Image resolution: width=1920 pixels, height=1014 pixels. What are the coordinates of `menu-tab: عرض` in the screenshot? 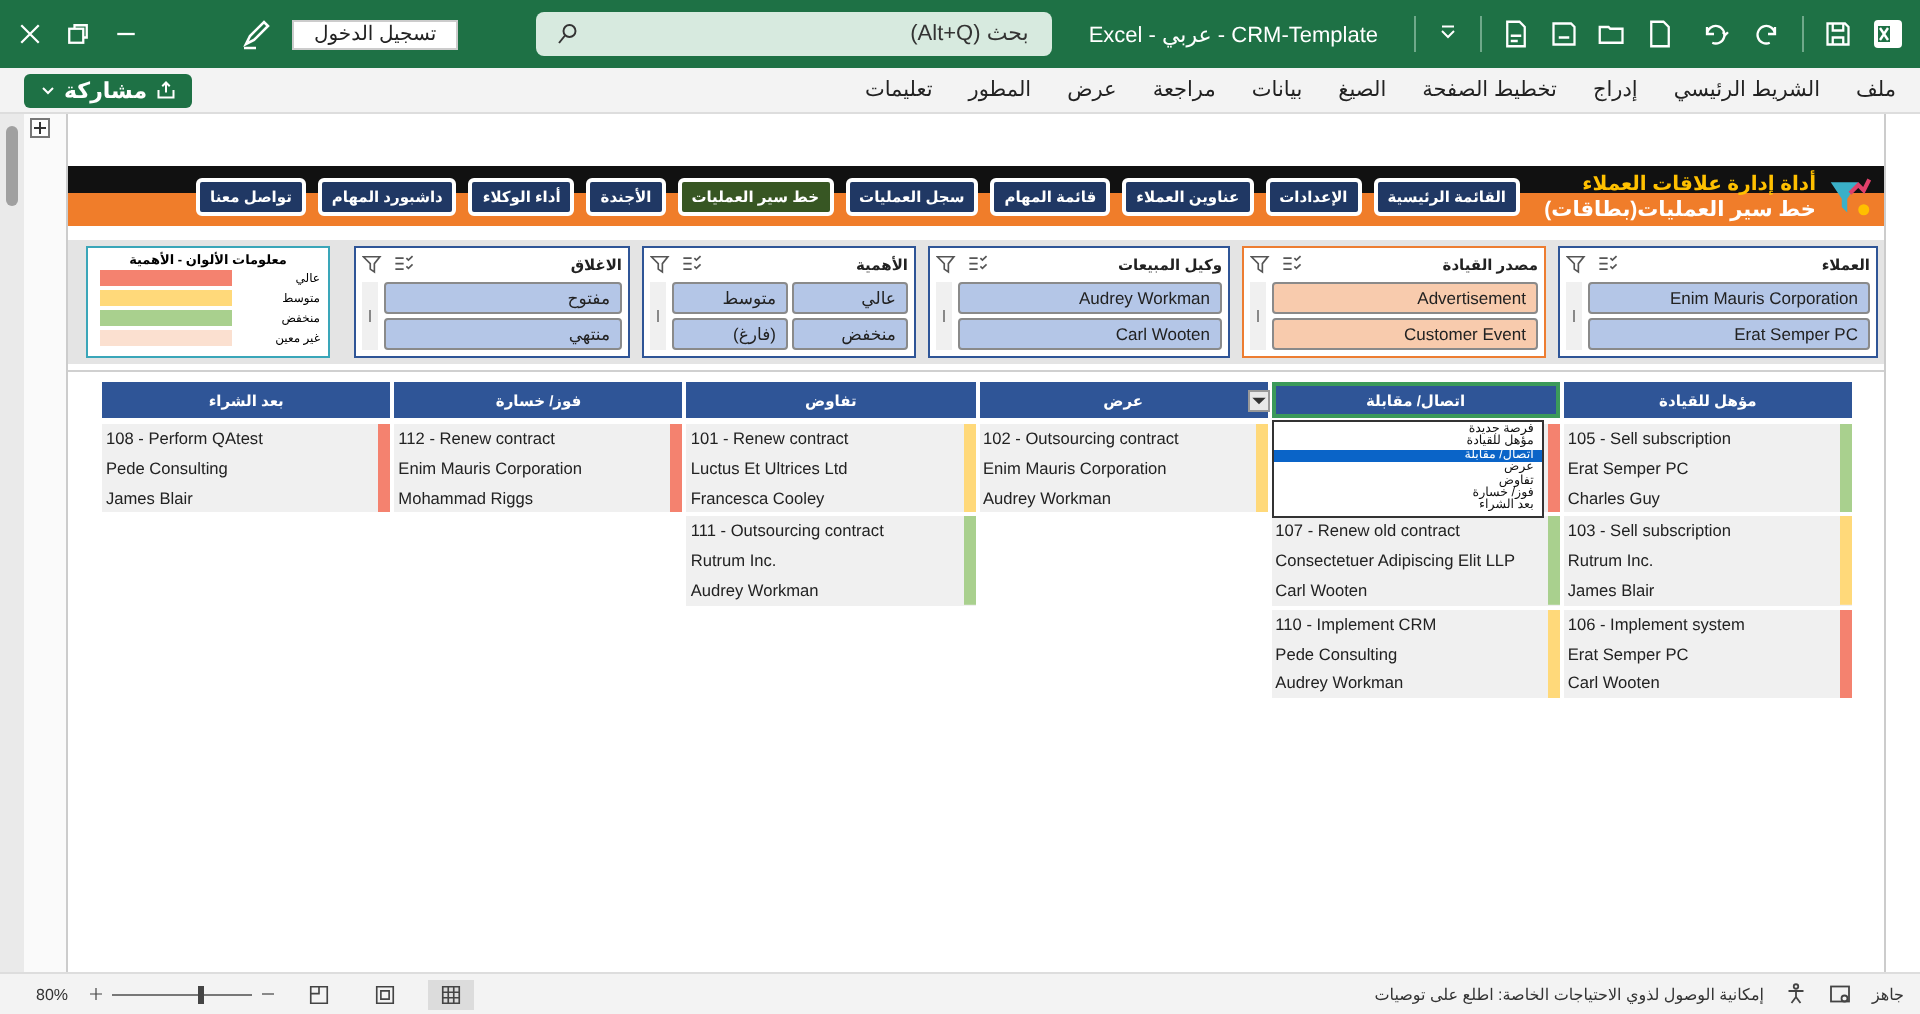 It's located at (1092, 90).